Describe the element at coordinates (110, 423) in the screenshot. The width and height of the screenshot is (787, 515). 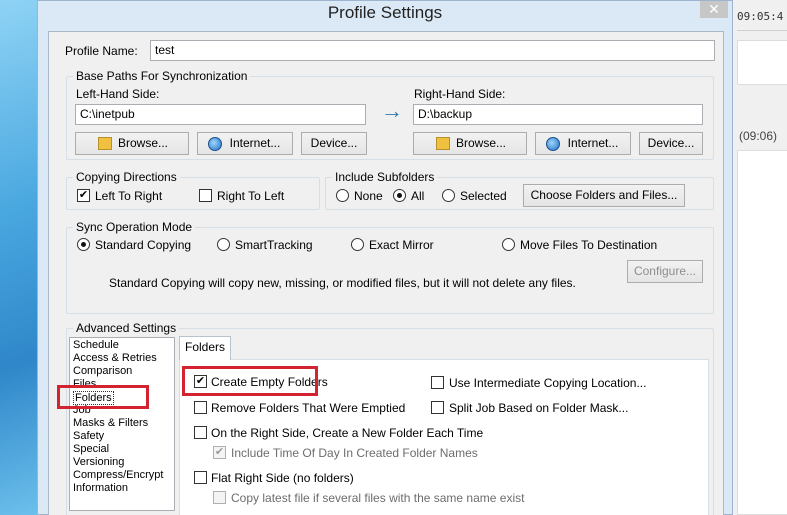
I see `category-masks-filters: Masks & Filters` at that location.